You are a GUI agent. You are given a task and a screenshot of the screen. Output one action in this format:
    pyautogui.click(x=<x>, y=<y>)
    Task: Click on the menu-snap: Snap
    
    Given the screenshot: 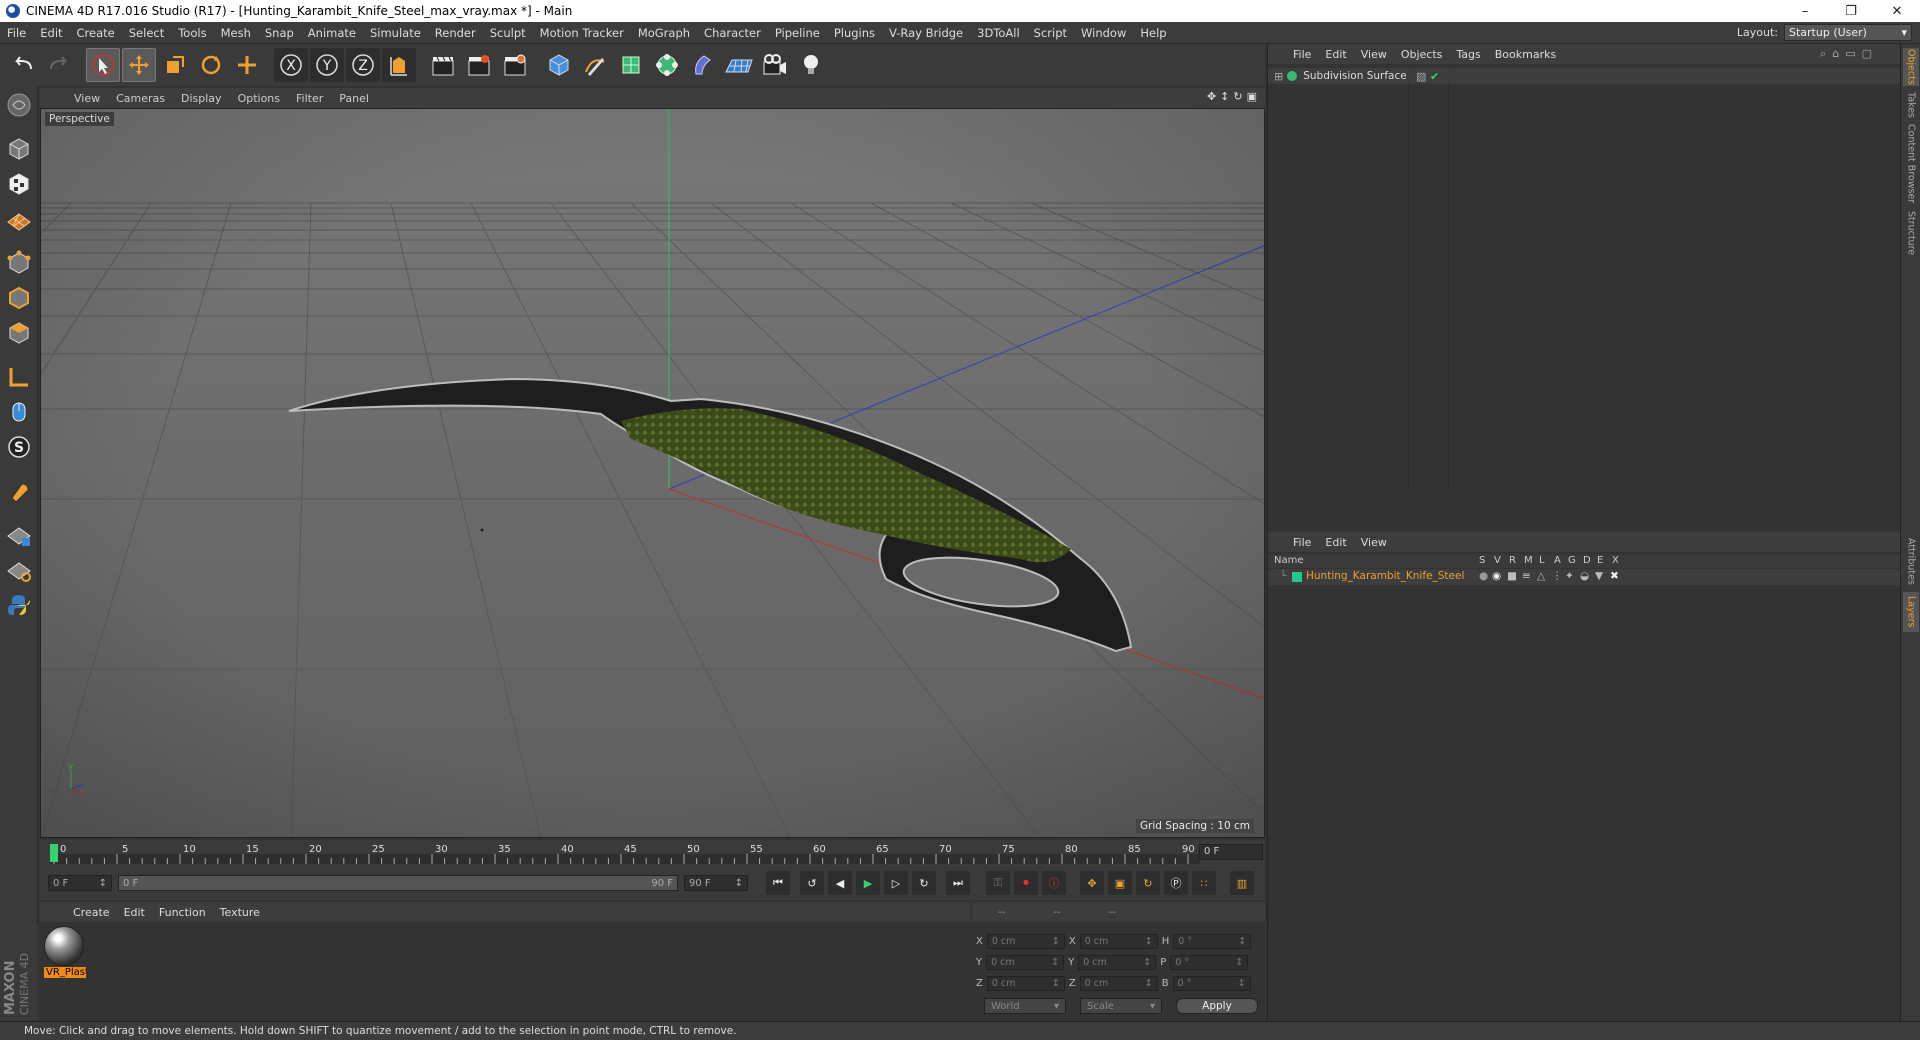 What is the action you would take?
    pyautogui.click(x=279, y=33)
    